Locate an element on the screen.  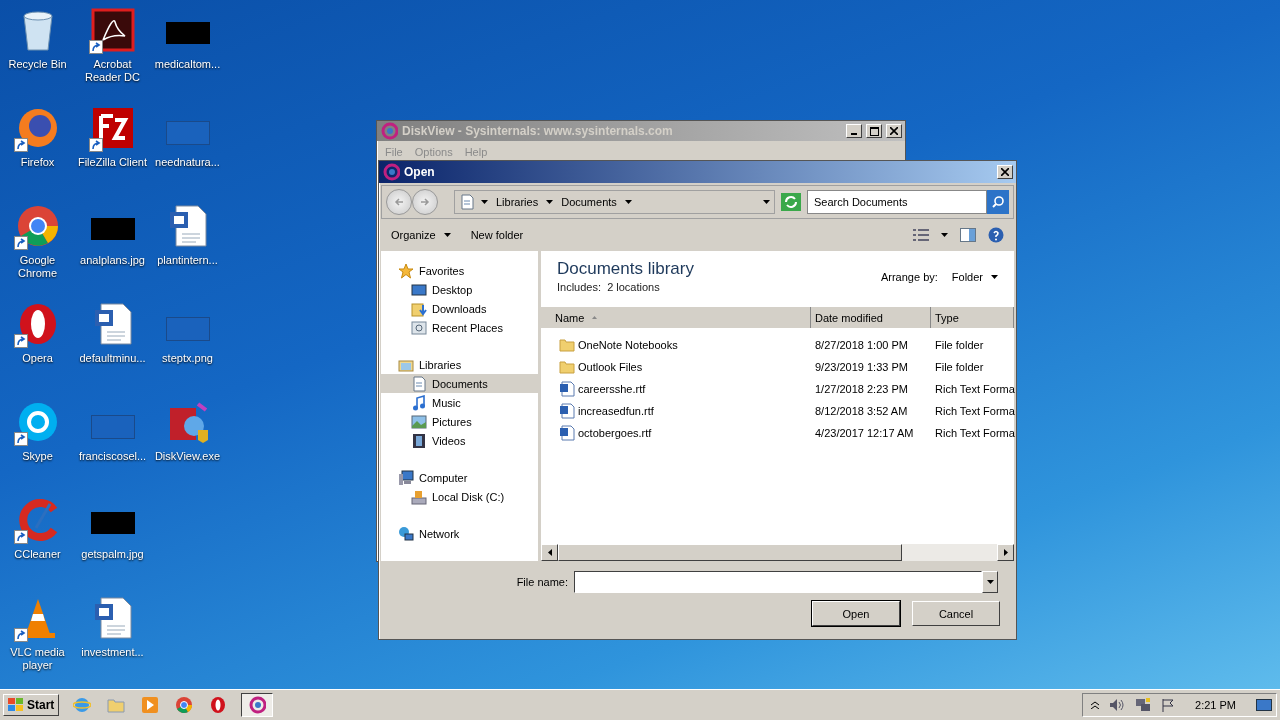
scroll-left-button is located at coordinates (549, 552).